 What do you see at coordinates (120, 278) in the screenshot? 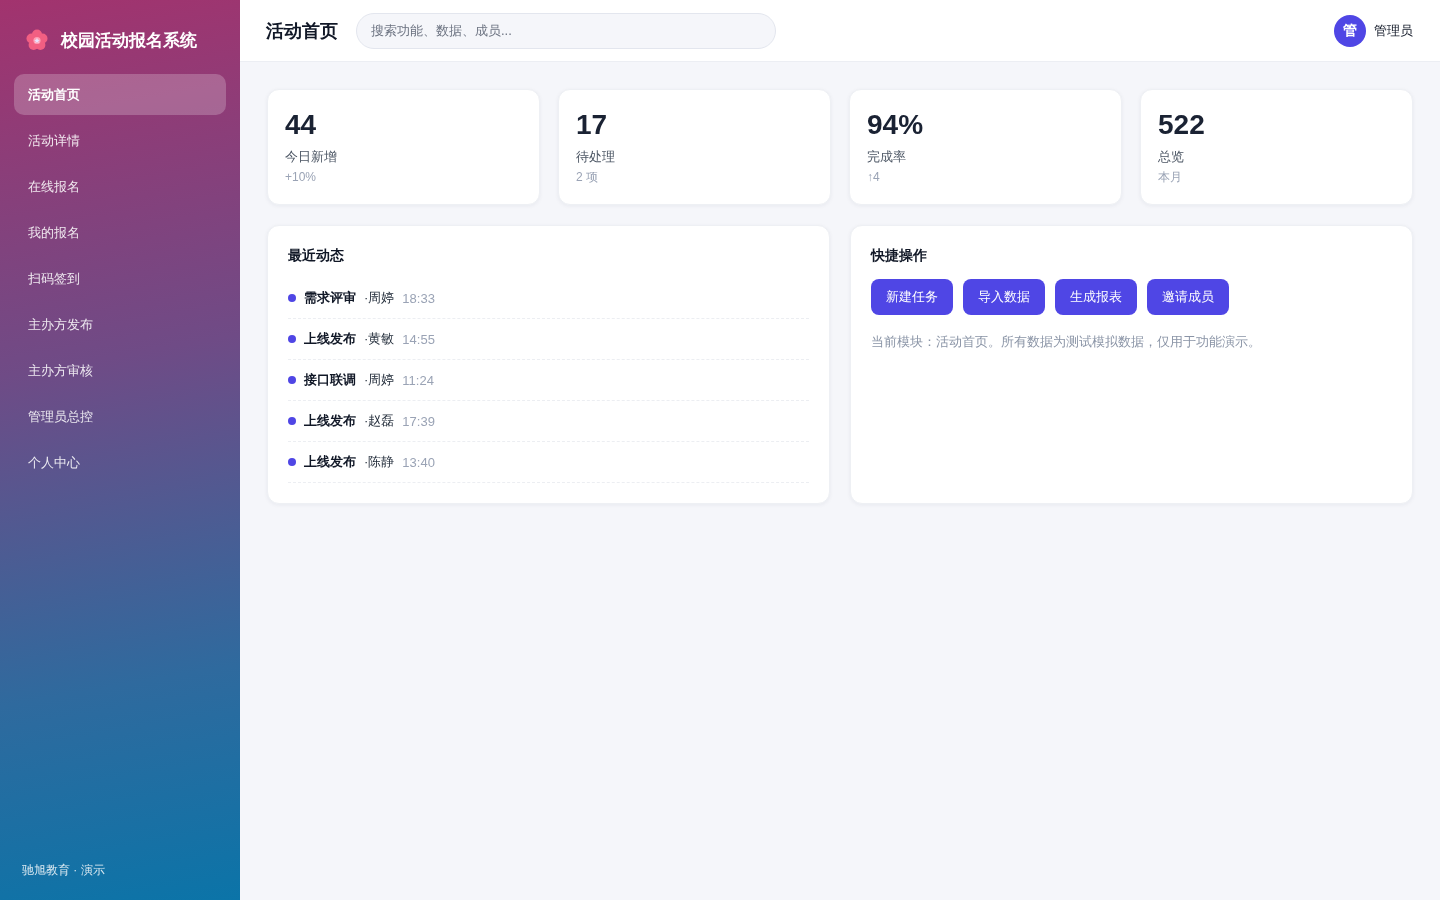
I see `sidebar-item: 扫码签到` at bounding box center [120, 278].